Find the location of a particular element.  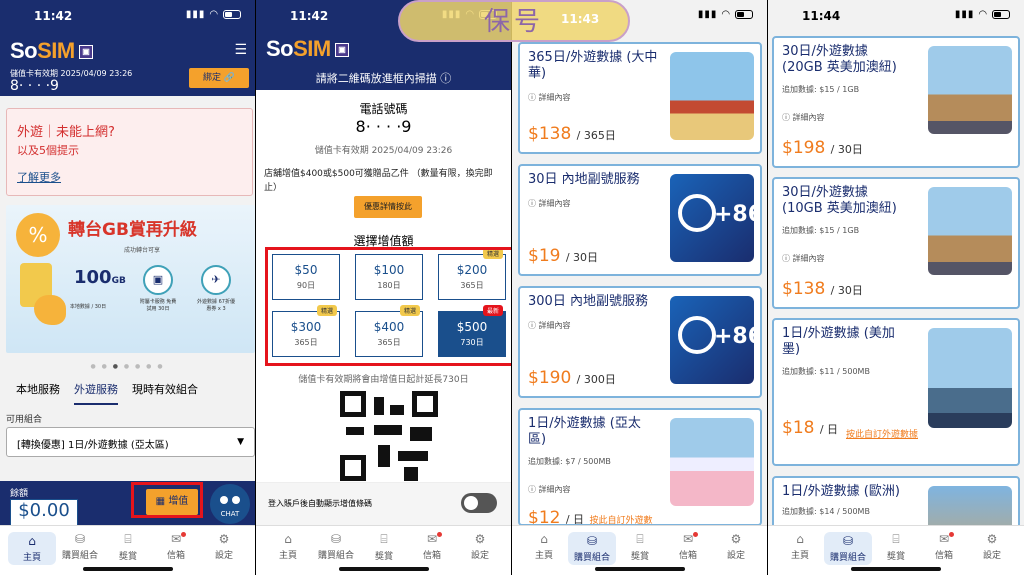

promo-details-button: 優惠詳情按此 is located at coordinates (388, 207).